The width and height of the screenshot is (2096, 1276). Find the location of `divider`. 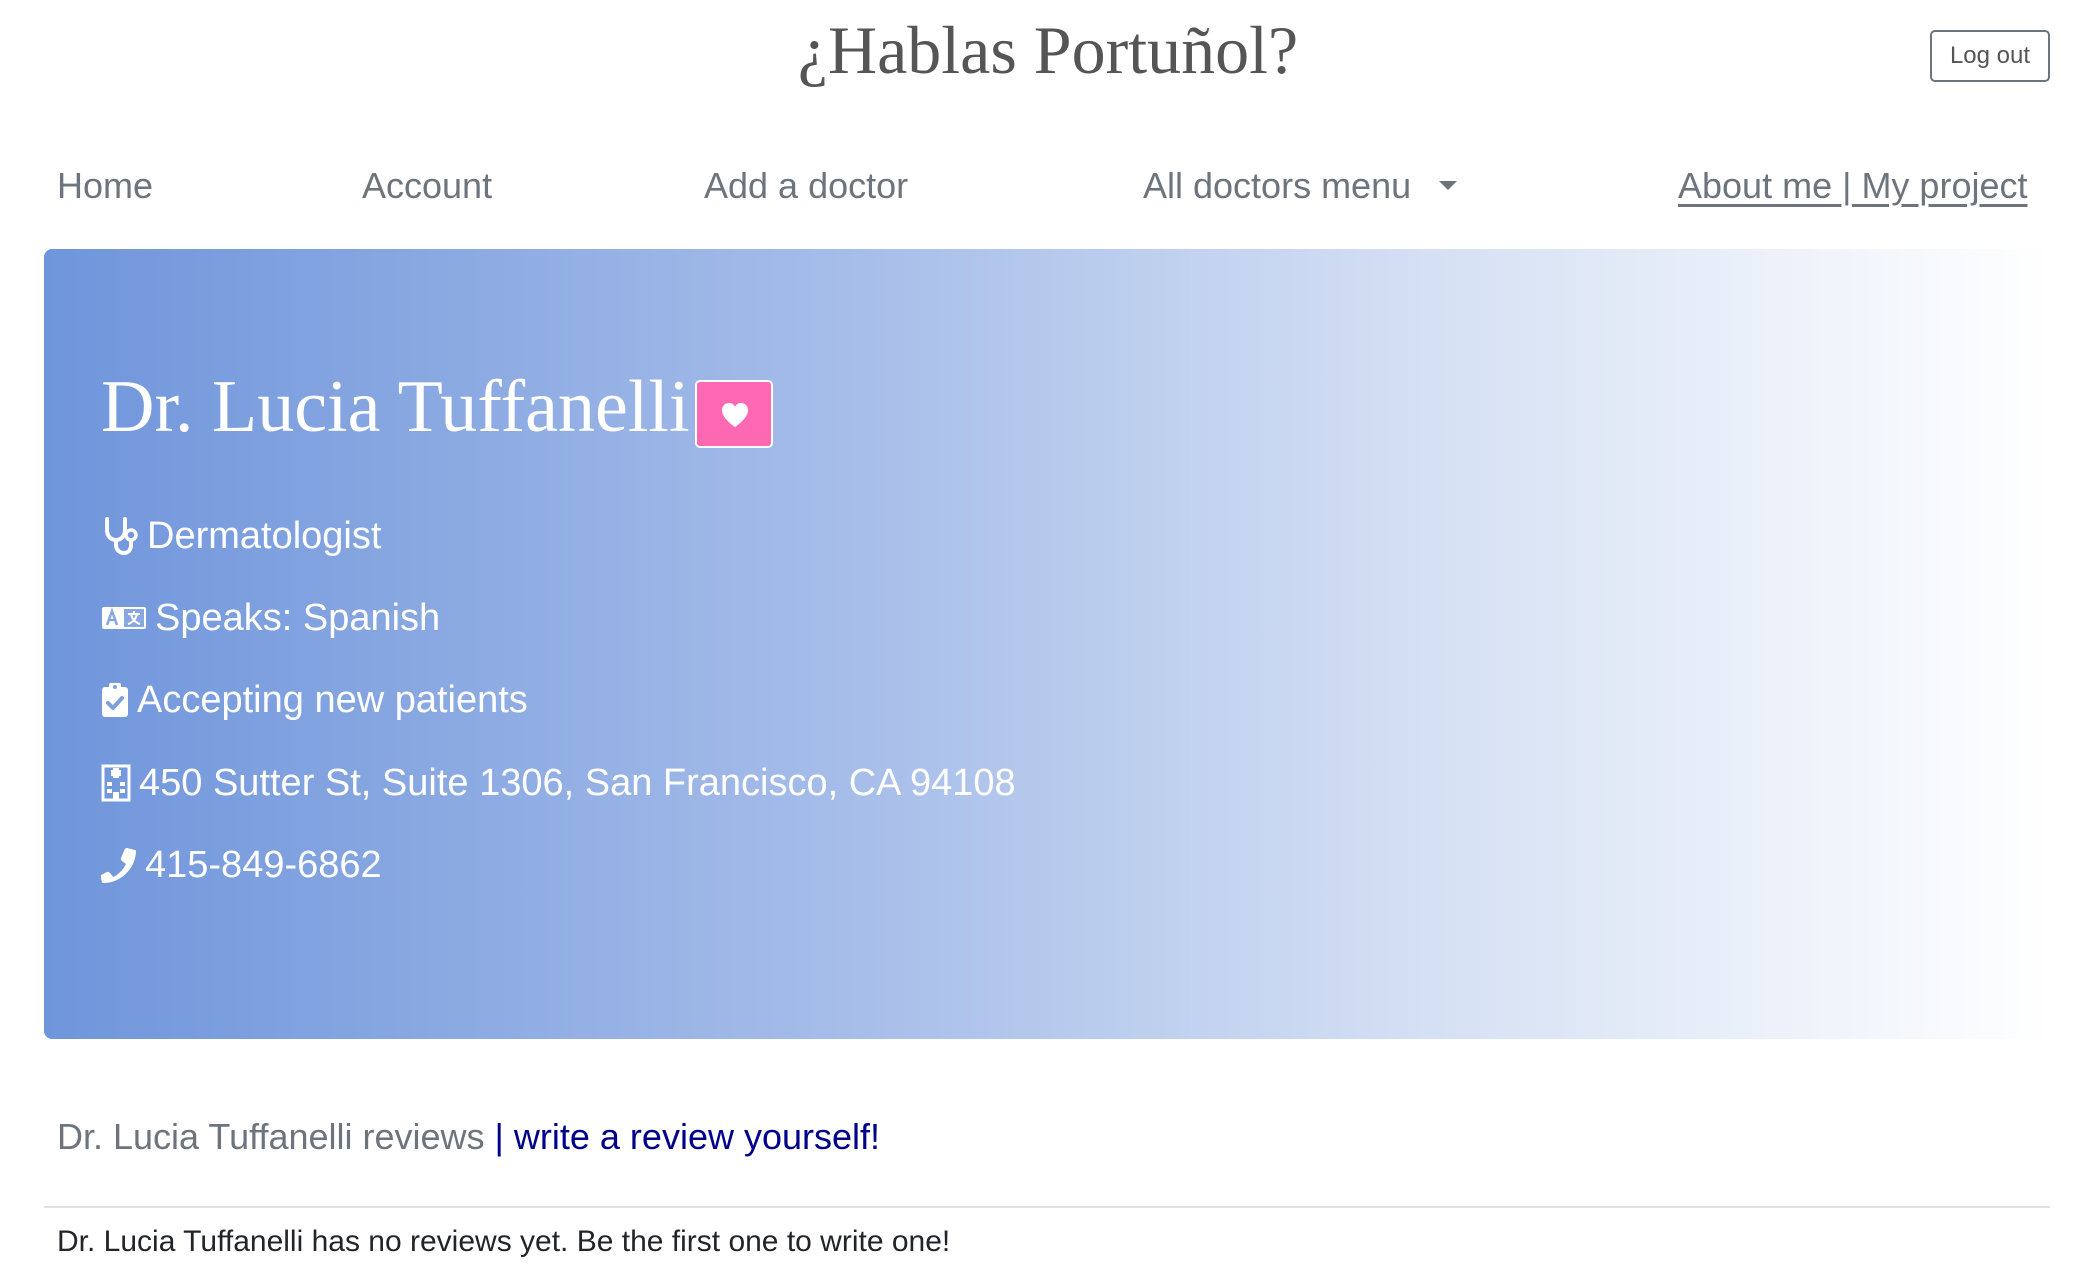

divider is located at coordinates (1047, 1207).